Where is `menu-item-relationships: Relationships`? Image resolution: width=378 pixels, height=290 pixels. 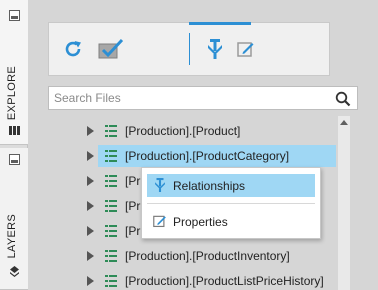
menu-item-relationships: Relationships is located at coordinates (231, 185).